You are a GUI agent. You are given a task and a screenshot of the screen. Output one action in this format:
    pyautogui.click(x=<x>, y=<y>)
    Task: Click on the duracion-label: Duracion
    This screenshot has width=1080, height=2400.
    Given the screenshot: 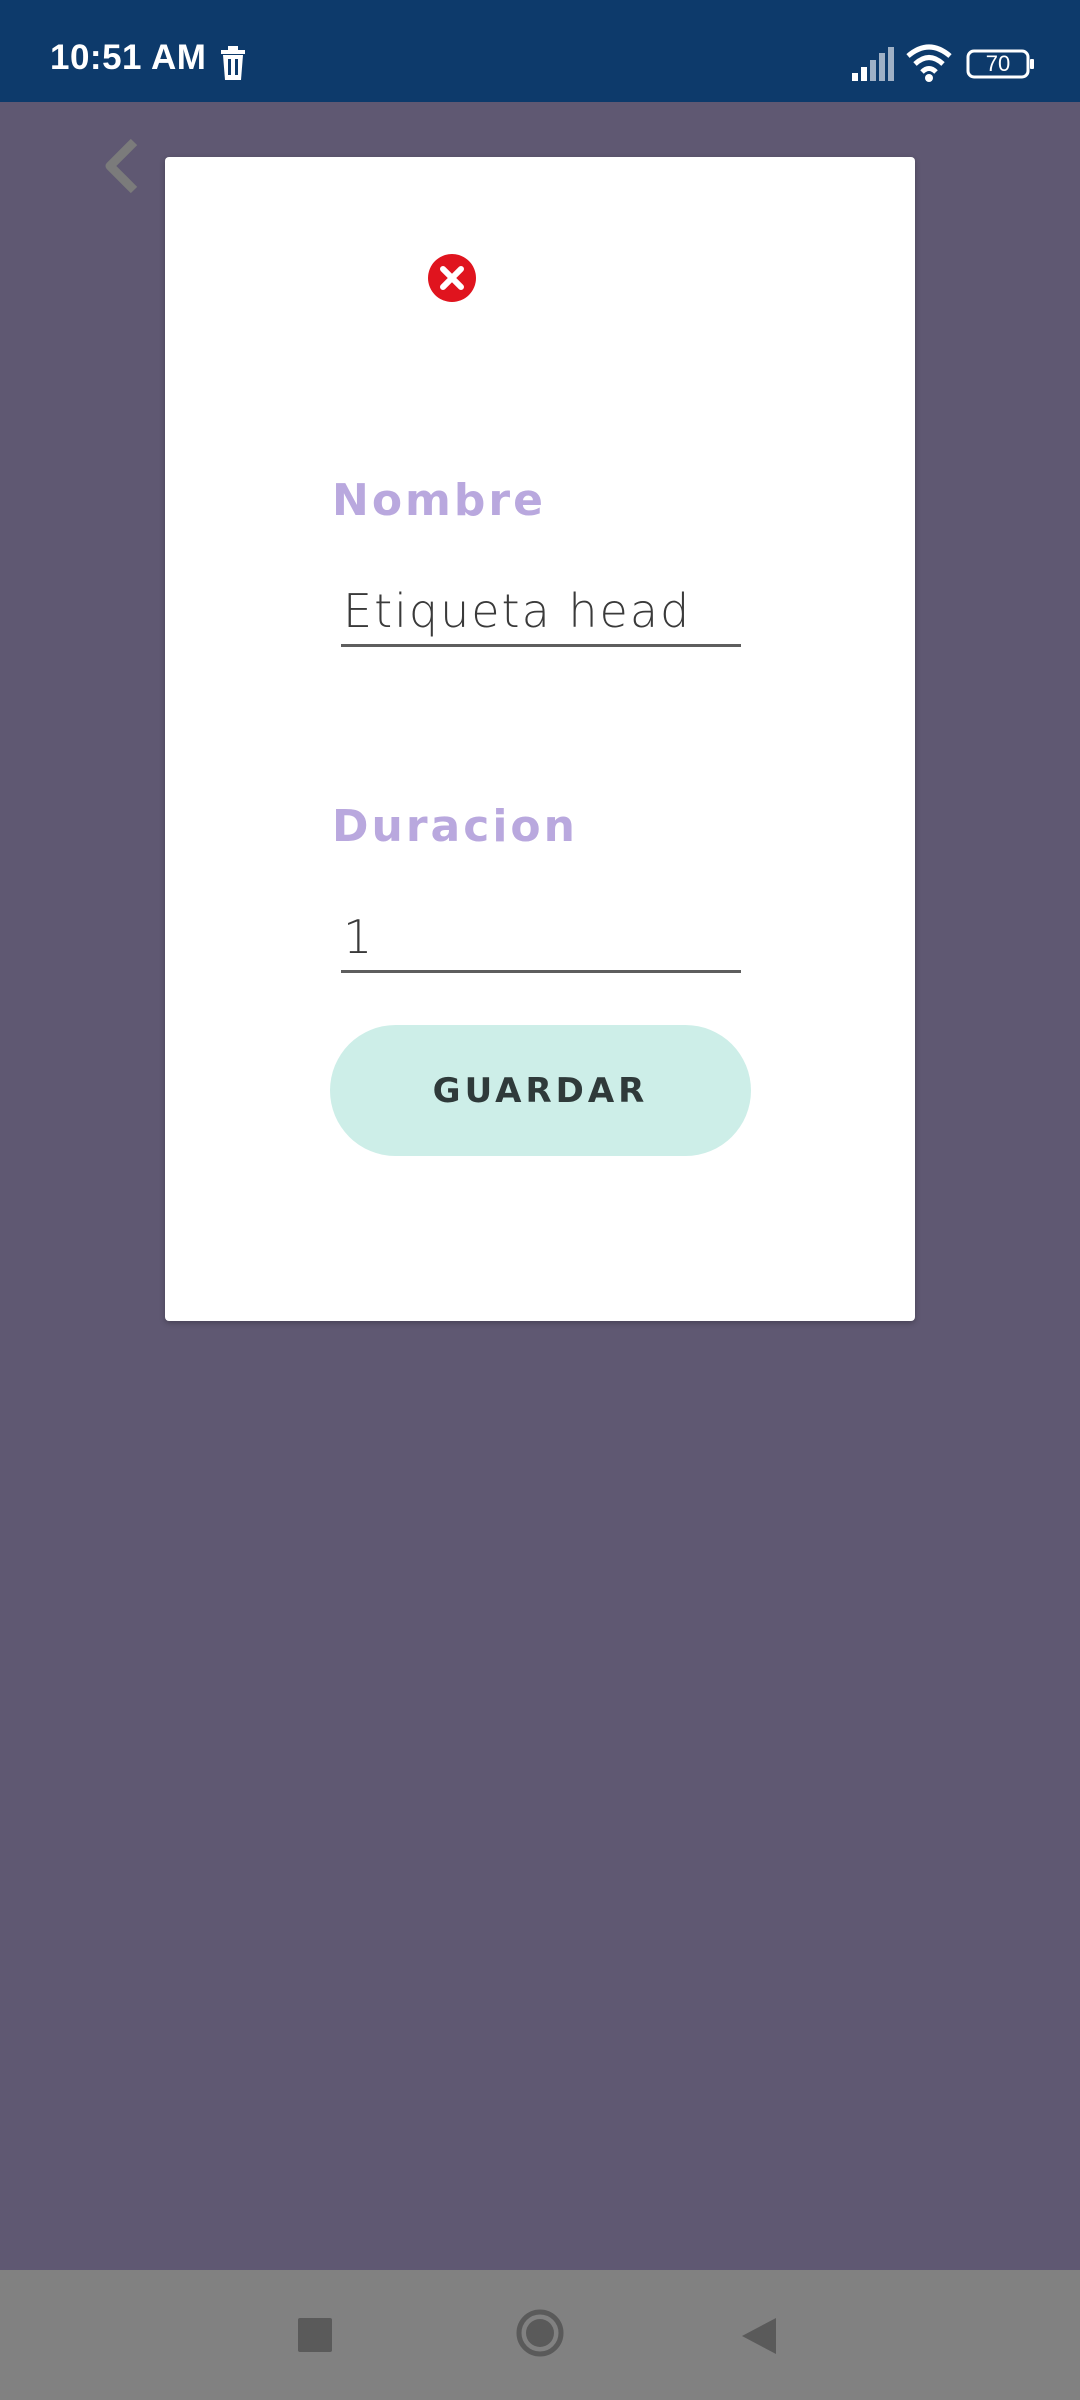 What is the action you would take?
    pyautogui.click(x=455, y=826)
    